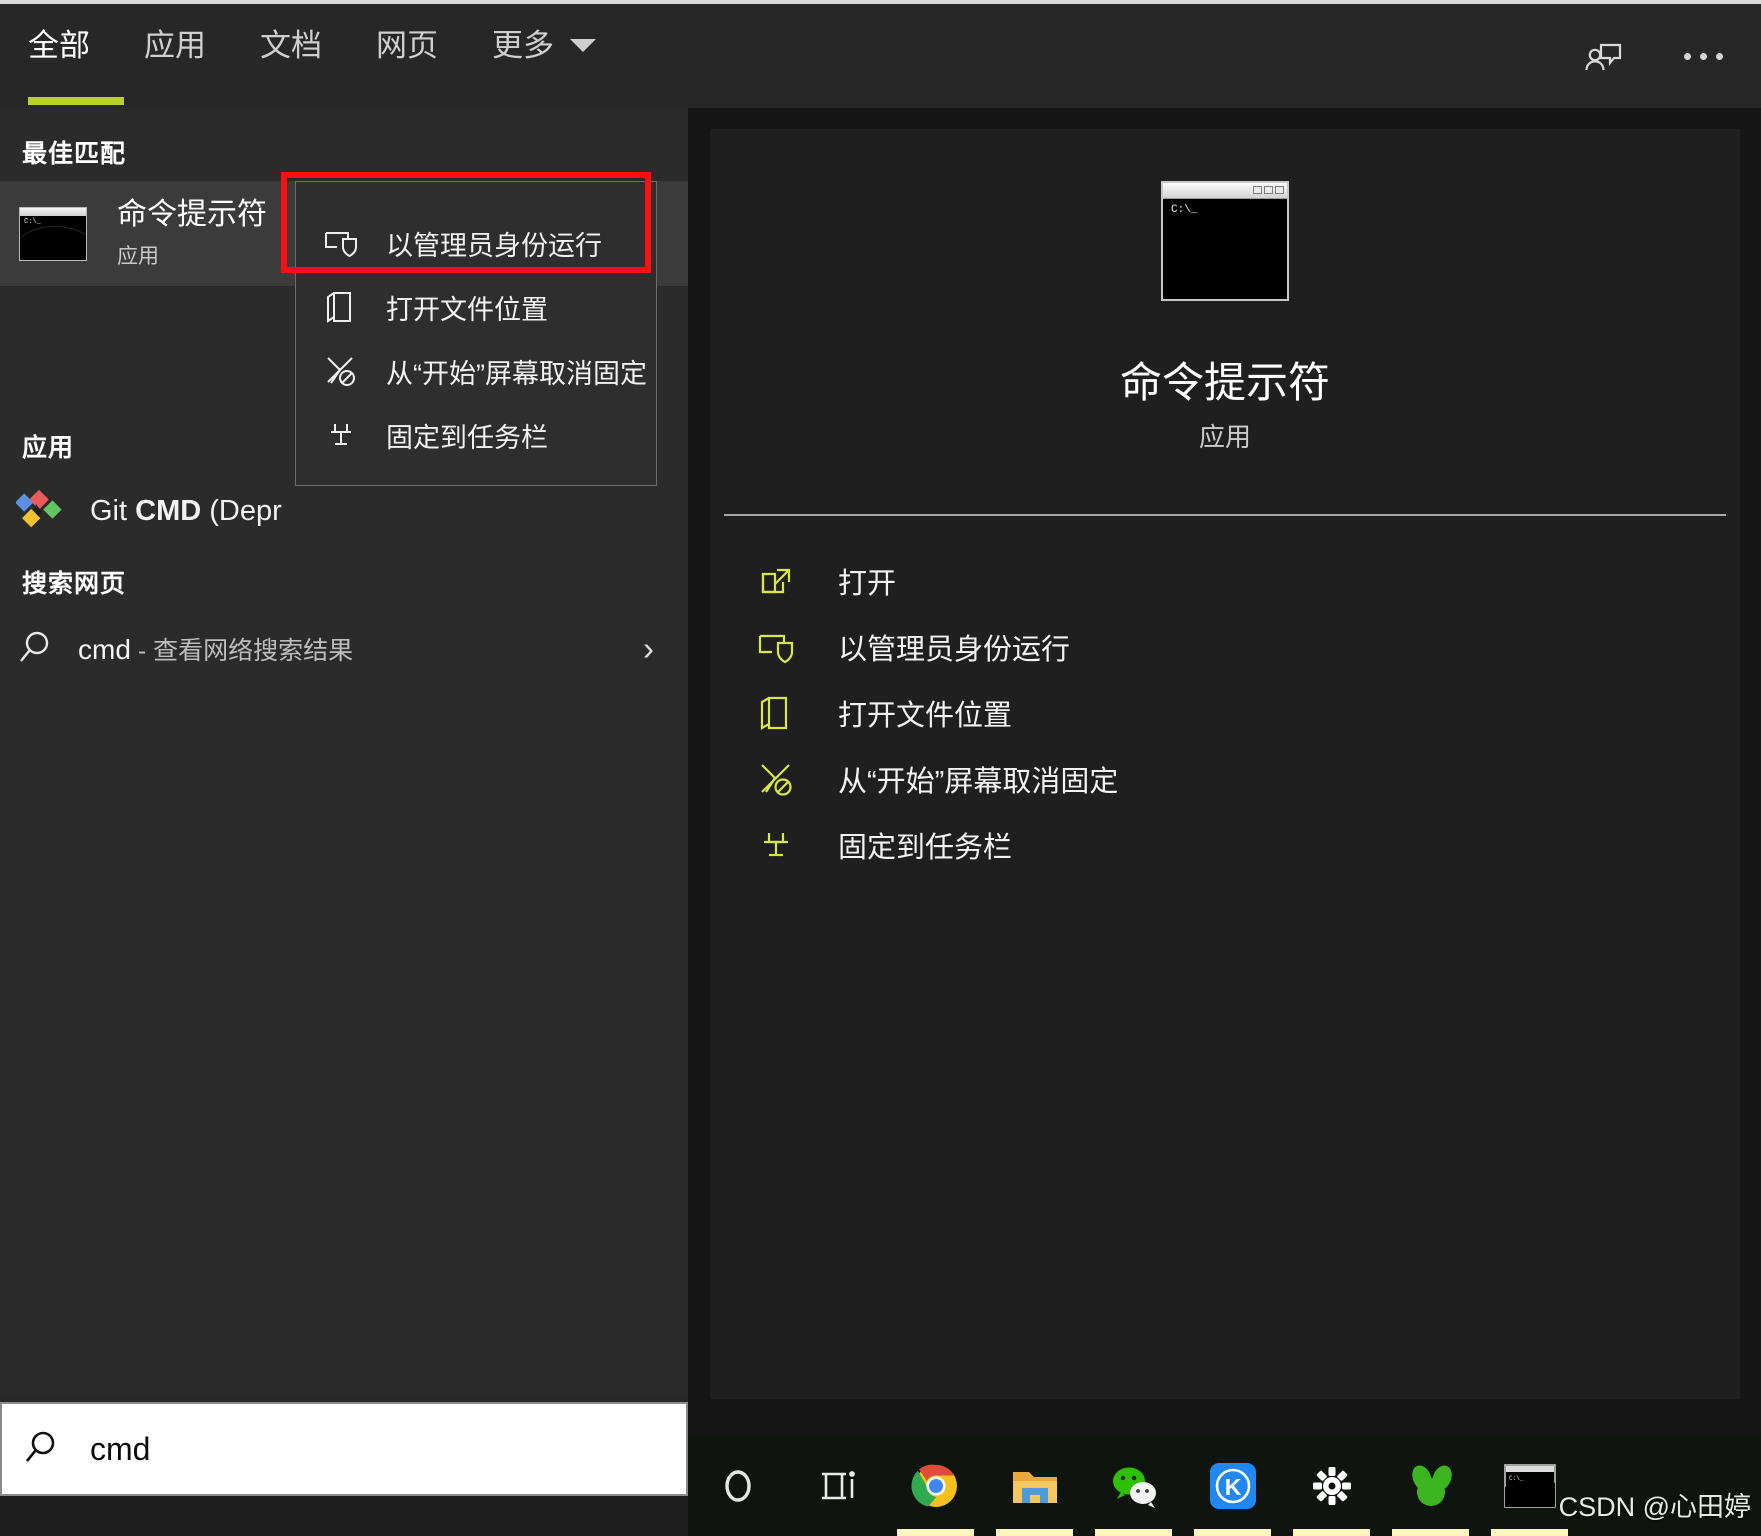 The image size is (1761, 1536). What do you see at coordinates (1603, 56) in the screenshot?
I see `feedback-icon` at bounding box center [1603, 56].